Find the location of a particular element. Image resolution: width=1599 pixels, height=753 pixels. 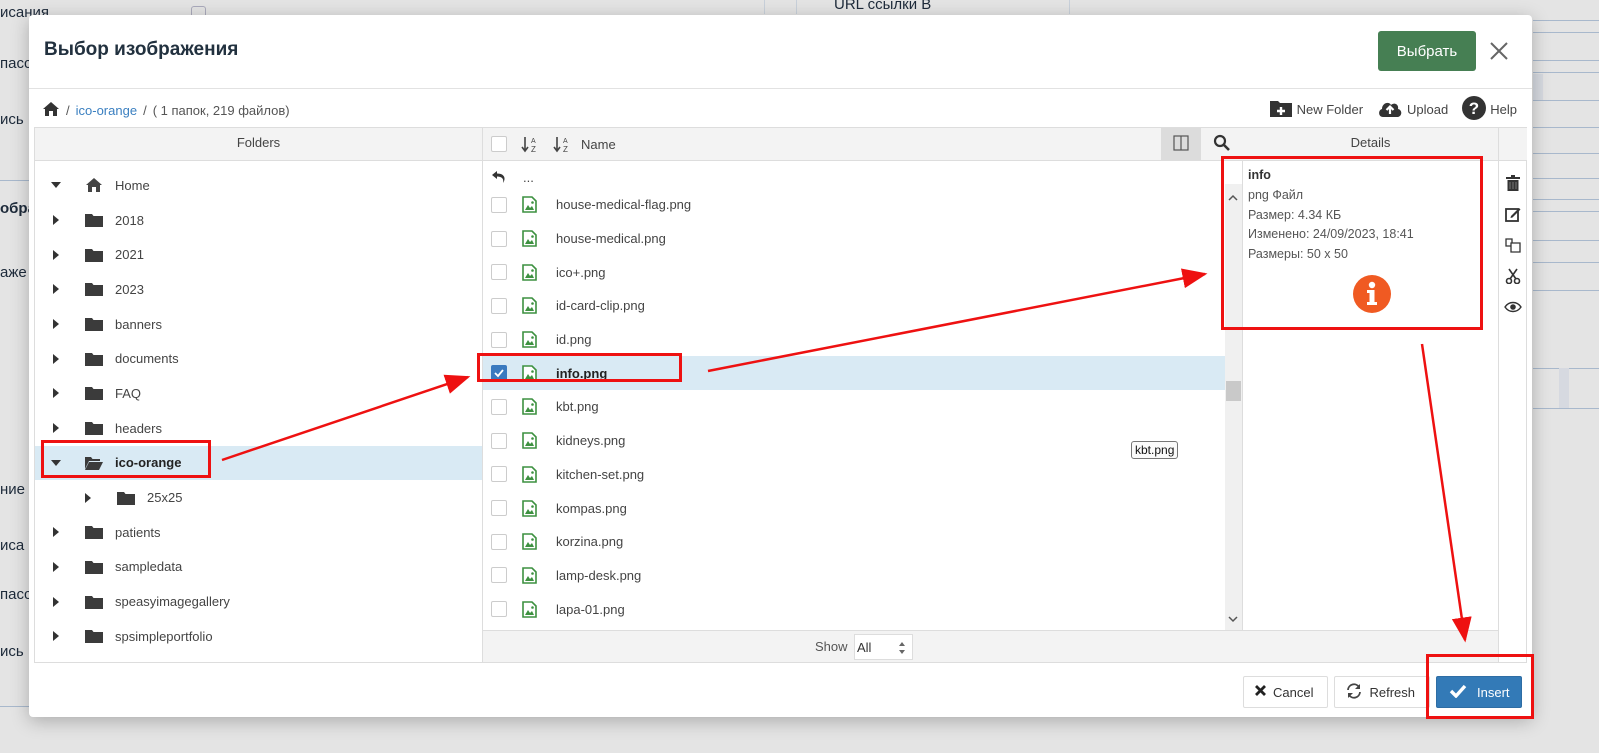

file-list-scrollbar is located at coordinates (1233, 407).